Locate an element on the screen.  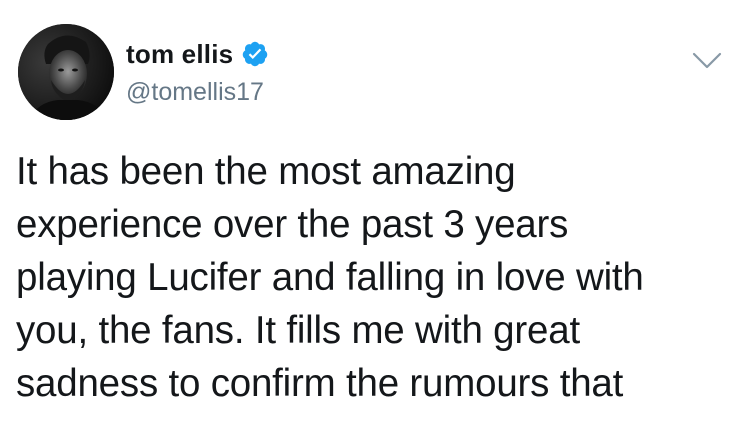
avatar is located at coordinates (66, 72).